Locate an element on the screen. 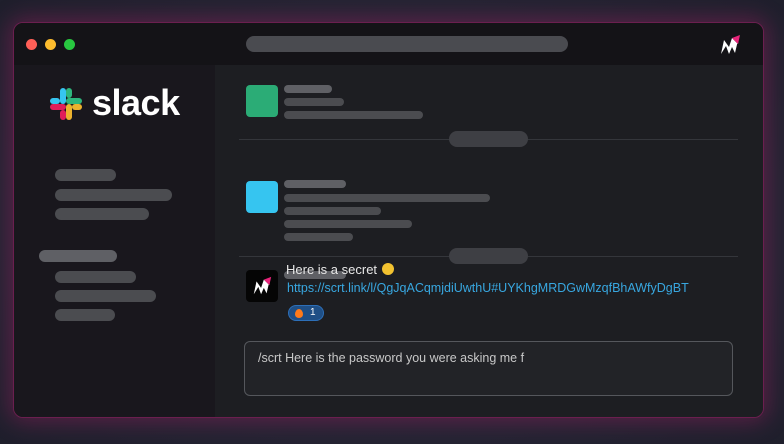 The image size is (784, 444). message-text: Here is a secret is located at coordinates (340, 269).